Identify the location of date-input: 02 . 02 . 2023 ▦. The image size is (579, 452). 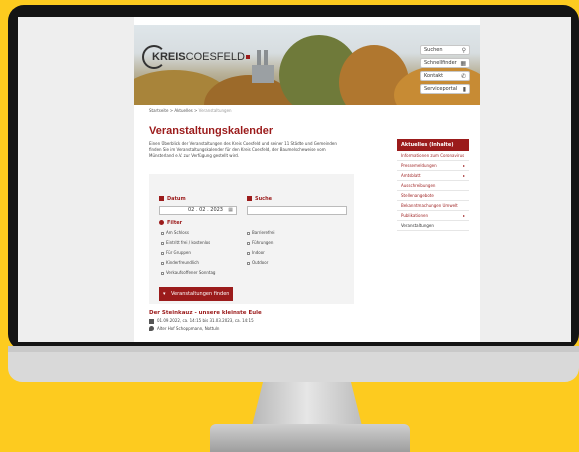
(198, 210).